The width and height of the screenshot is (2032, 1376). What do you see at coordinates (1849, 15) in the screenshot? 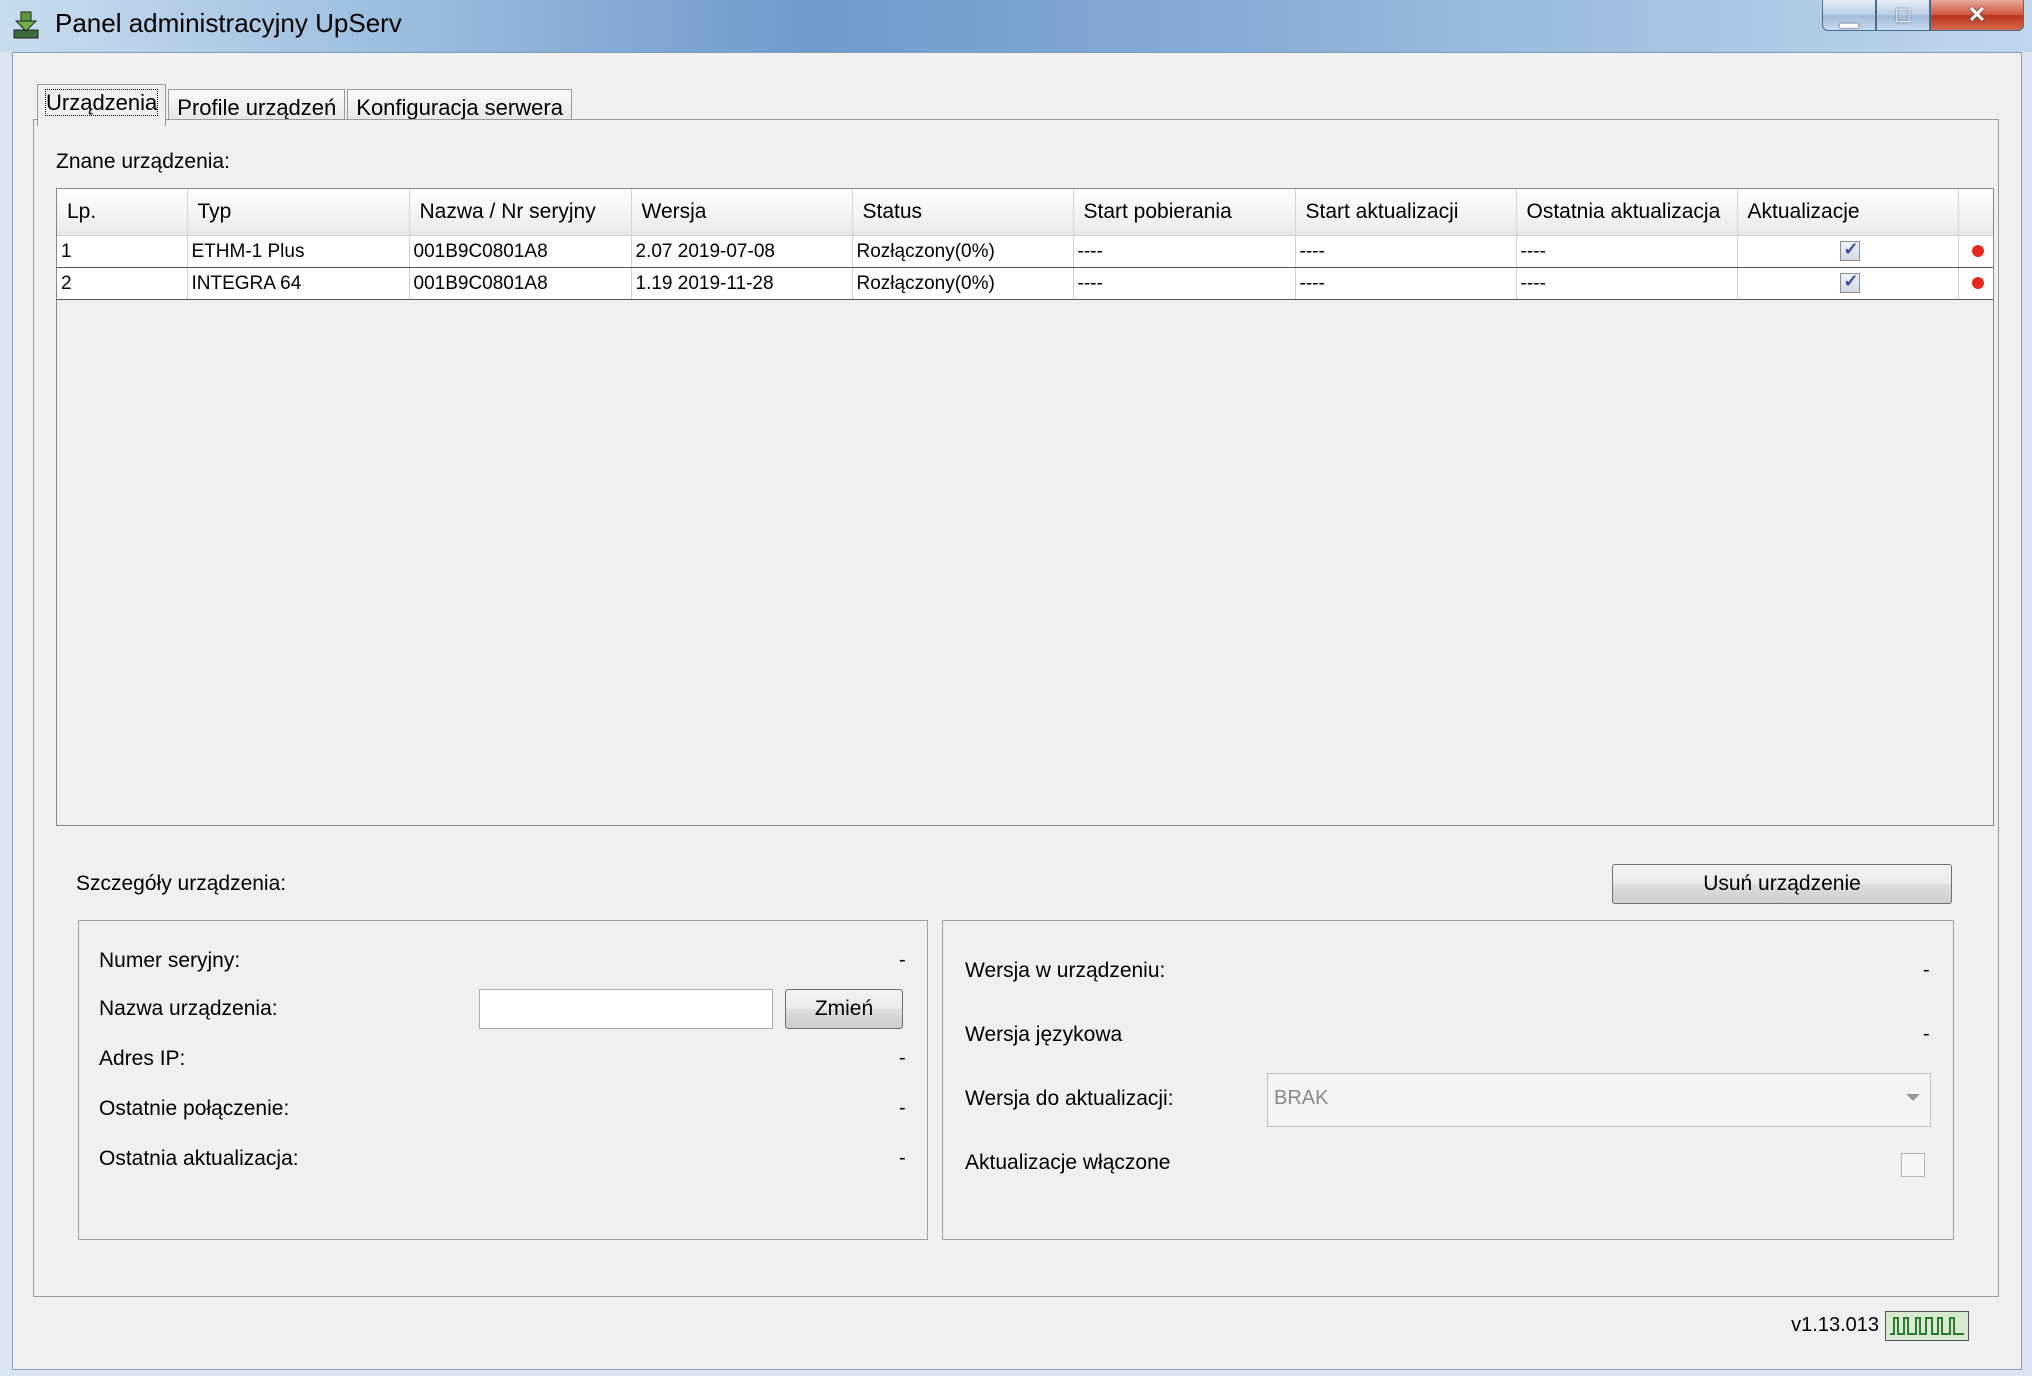
I see `minimize-button: ▁` at bounding box center [1849, 15].